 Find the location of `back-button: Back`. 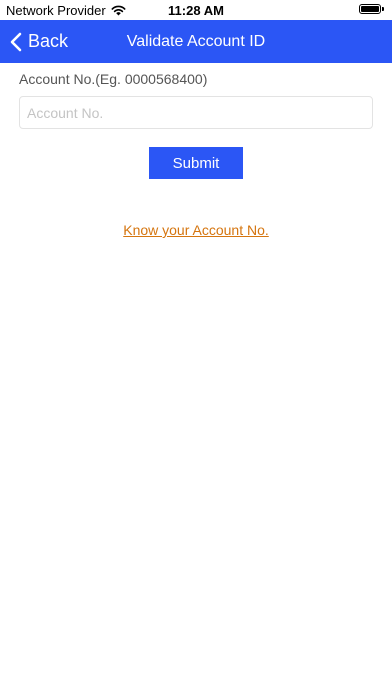

back-button: Back is located at coordinates (39, 41).